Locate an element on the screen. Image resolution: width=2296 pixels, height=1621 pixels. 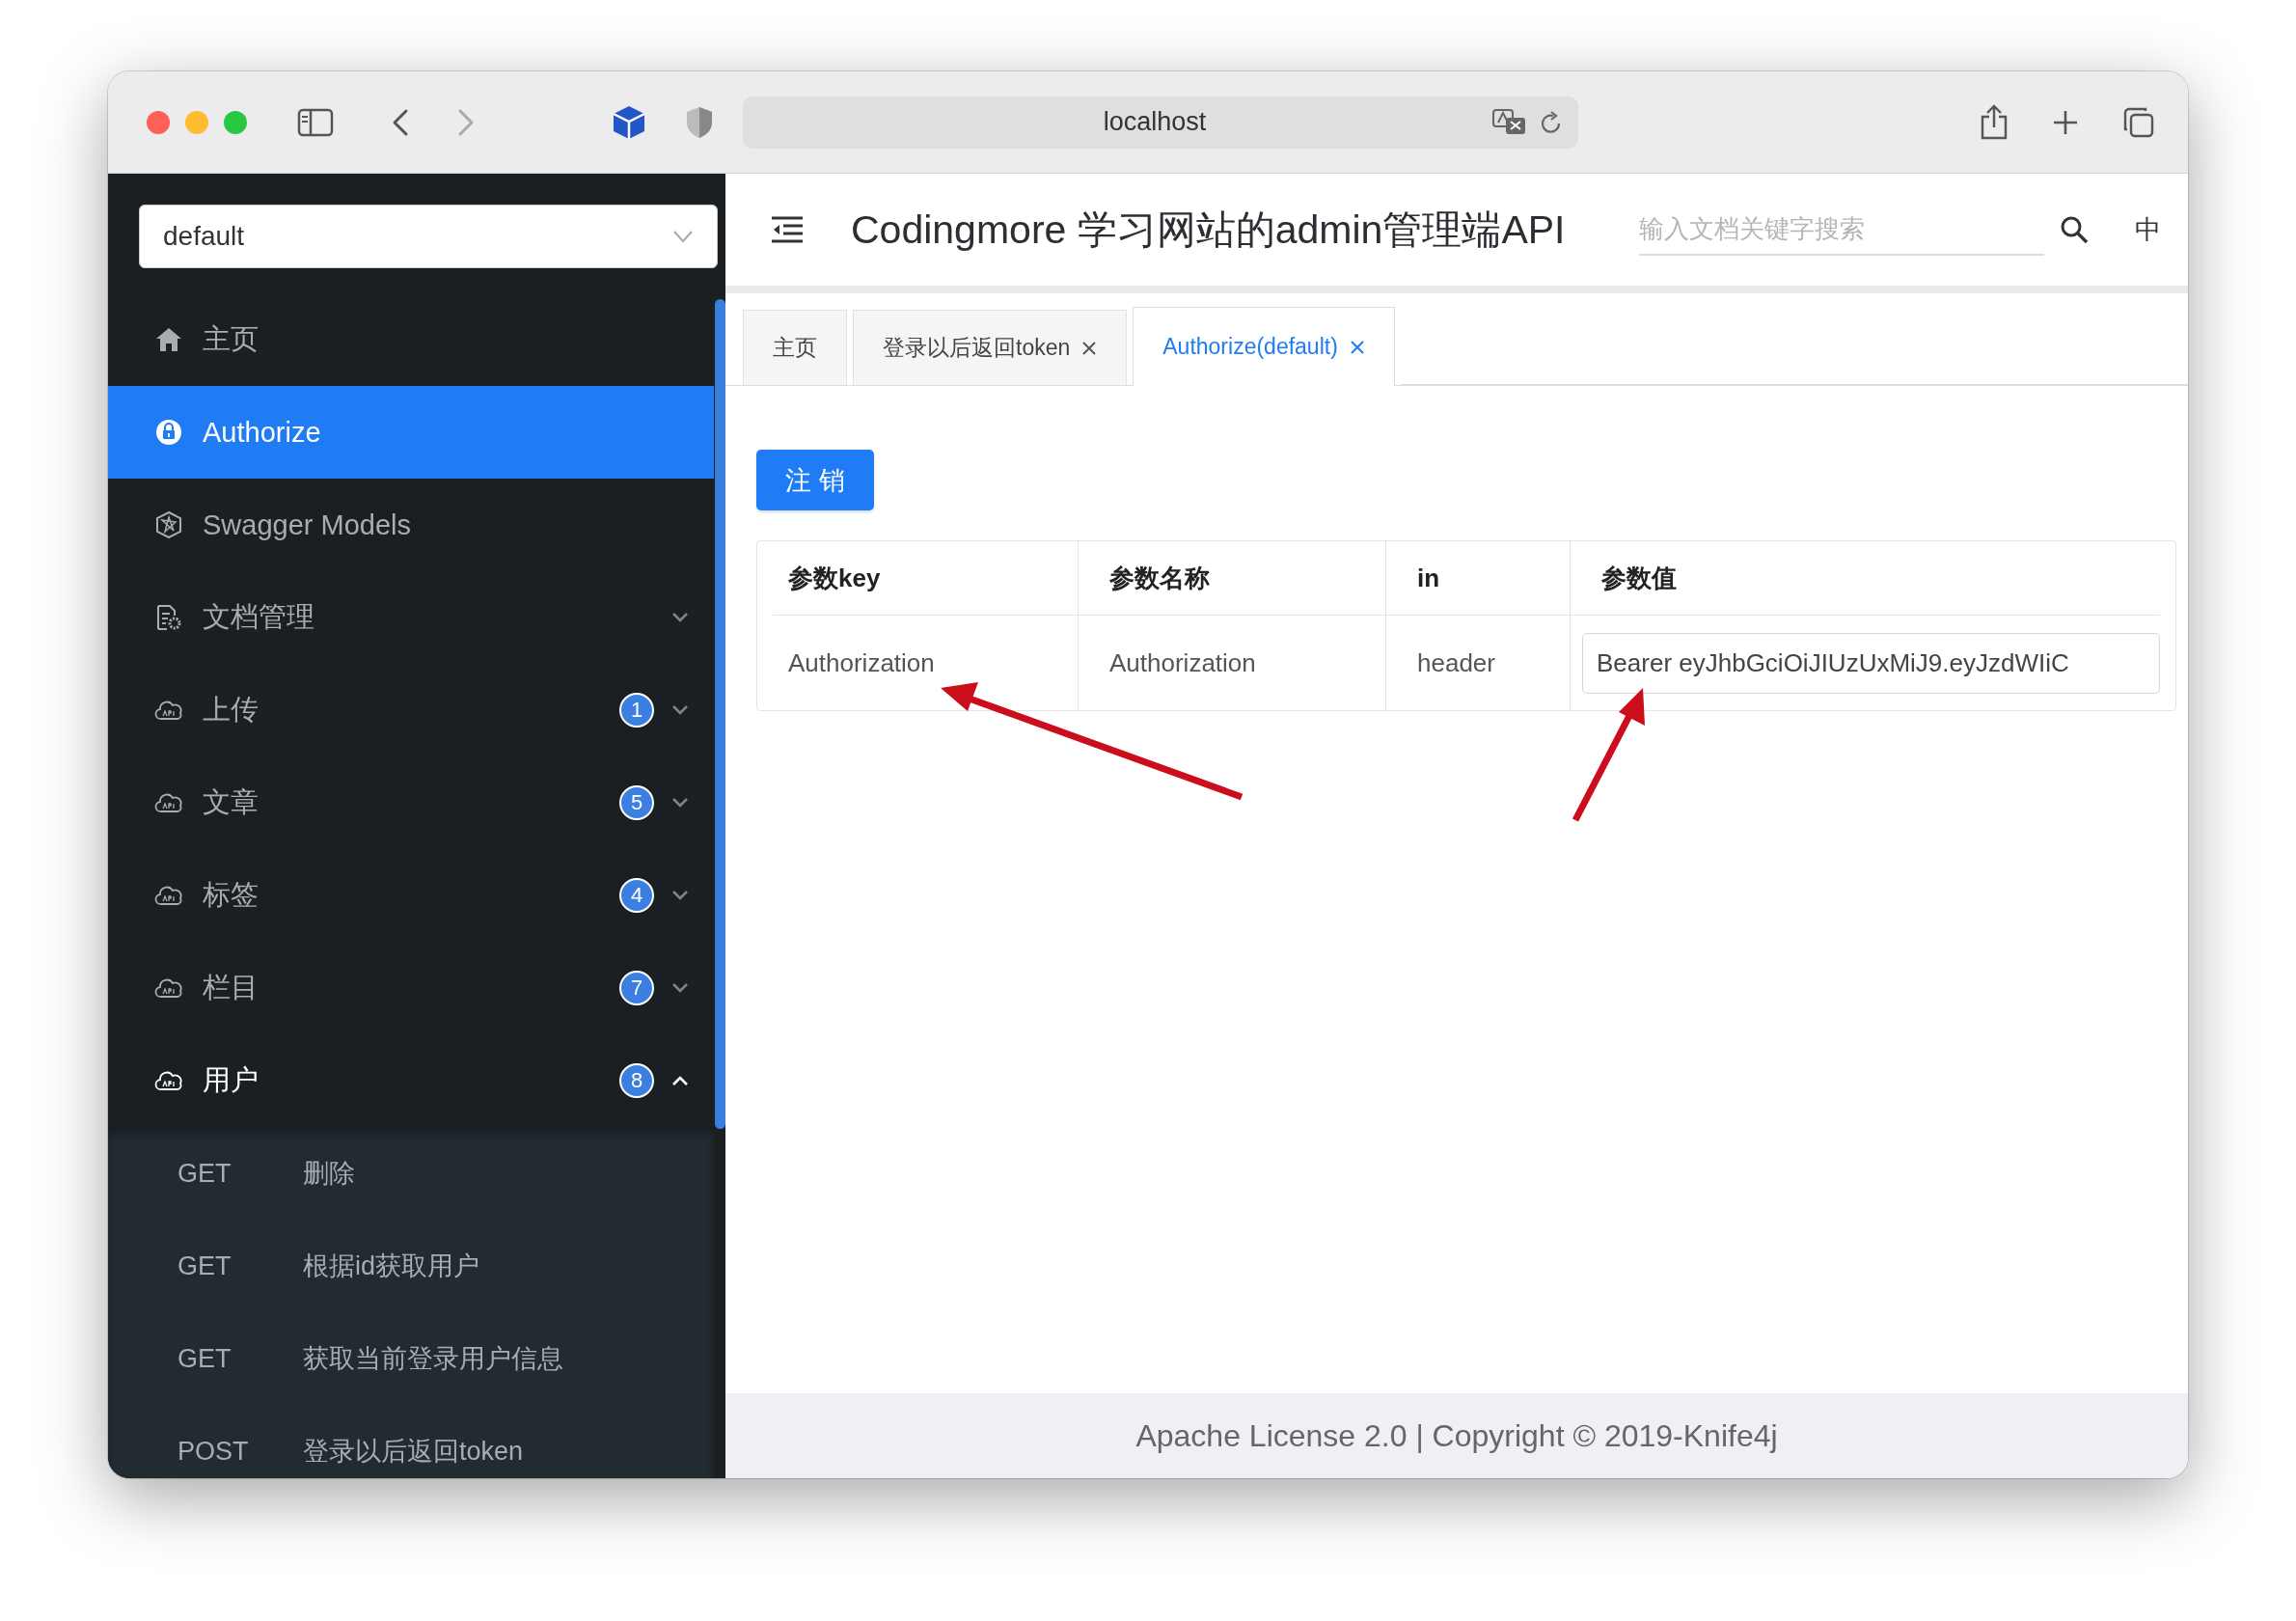
reload-icon is located at coordinates (1551, 122).